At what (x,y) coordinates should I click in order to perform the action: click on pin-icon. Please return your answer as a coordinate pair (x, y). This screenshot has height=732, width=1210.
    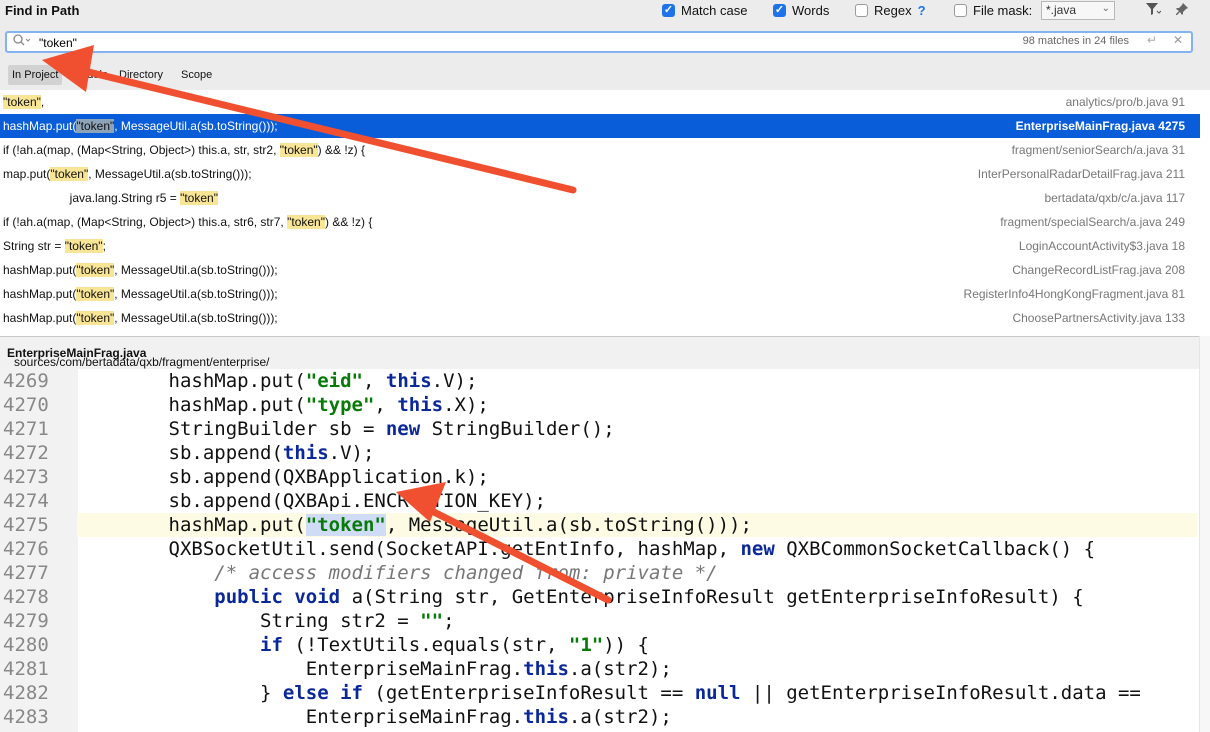
    Looking at the image, I should click on (1182, 10).